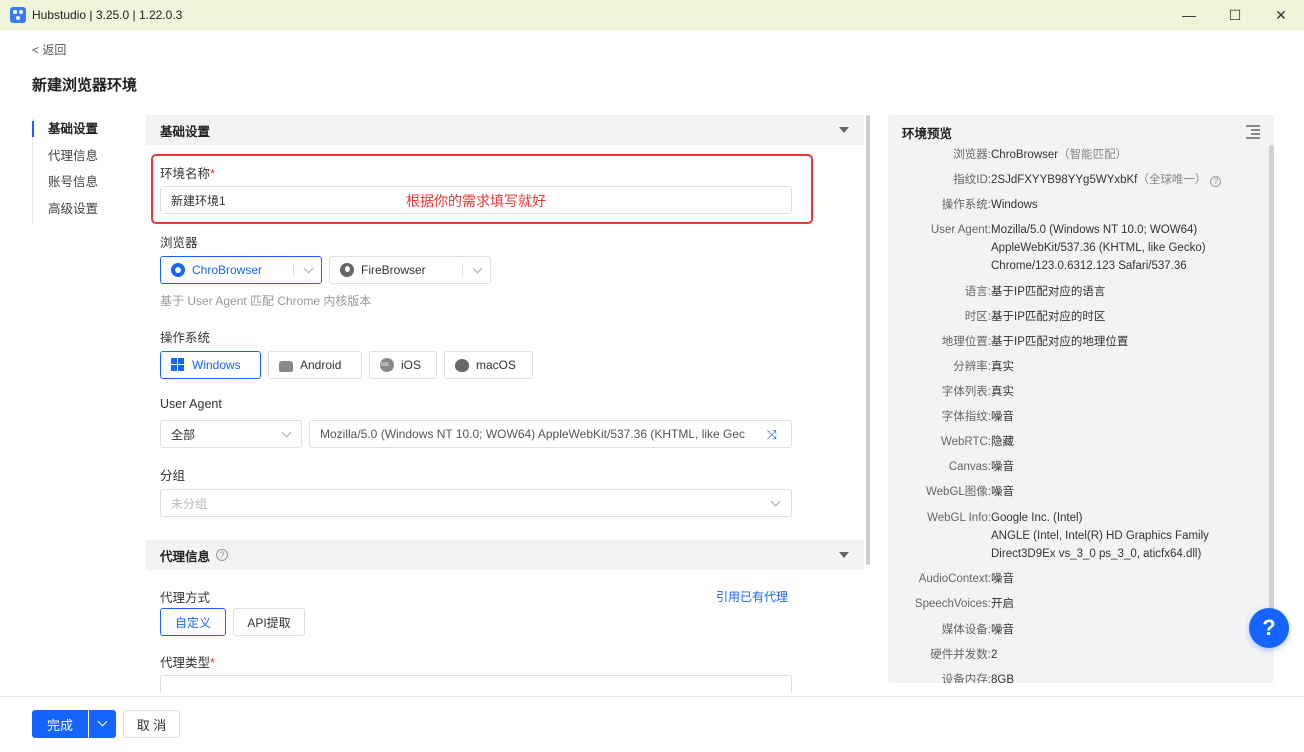  What do you see at coordinates (315, 365) in the screenshot?
I see `os-option-android: Android` at bounding box center [315, 365].